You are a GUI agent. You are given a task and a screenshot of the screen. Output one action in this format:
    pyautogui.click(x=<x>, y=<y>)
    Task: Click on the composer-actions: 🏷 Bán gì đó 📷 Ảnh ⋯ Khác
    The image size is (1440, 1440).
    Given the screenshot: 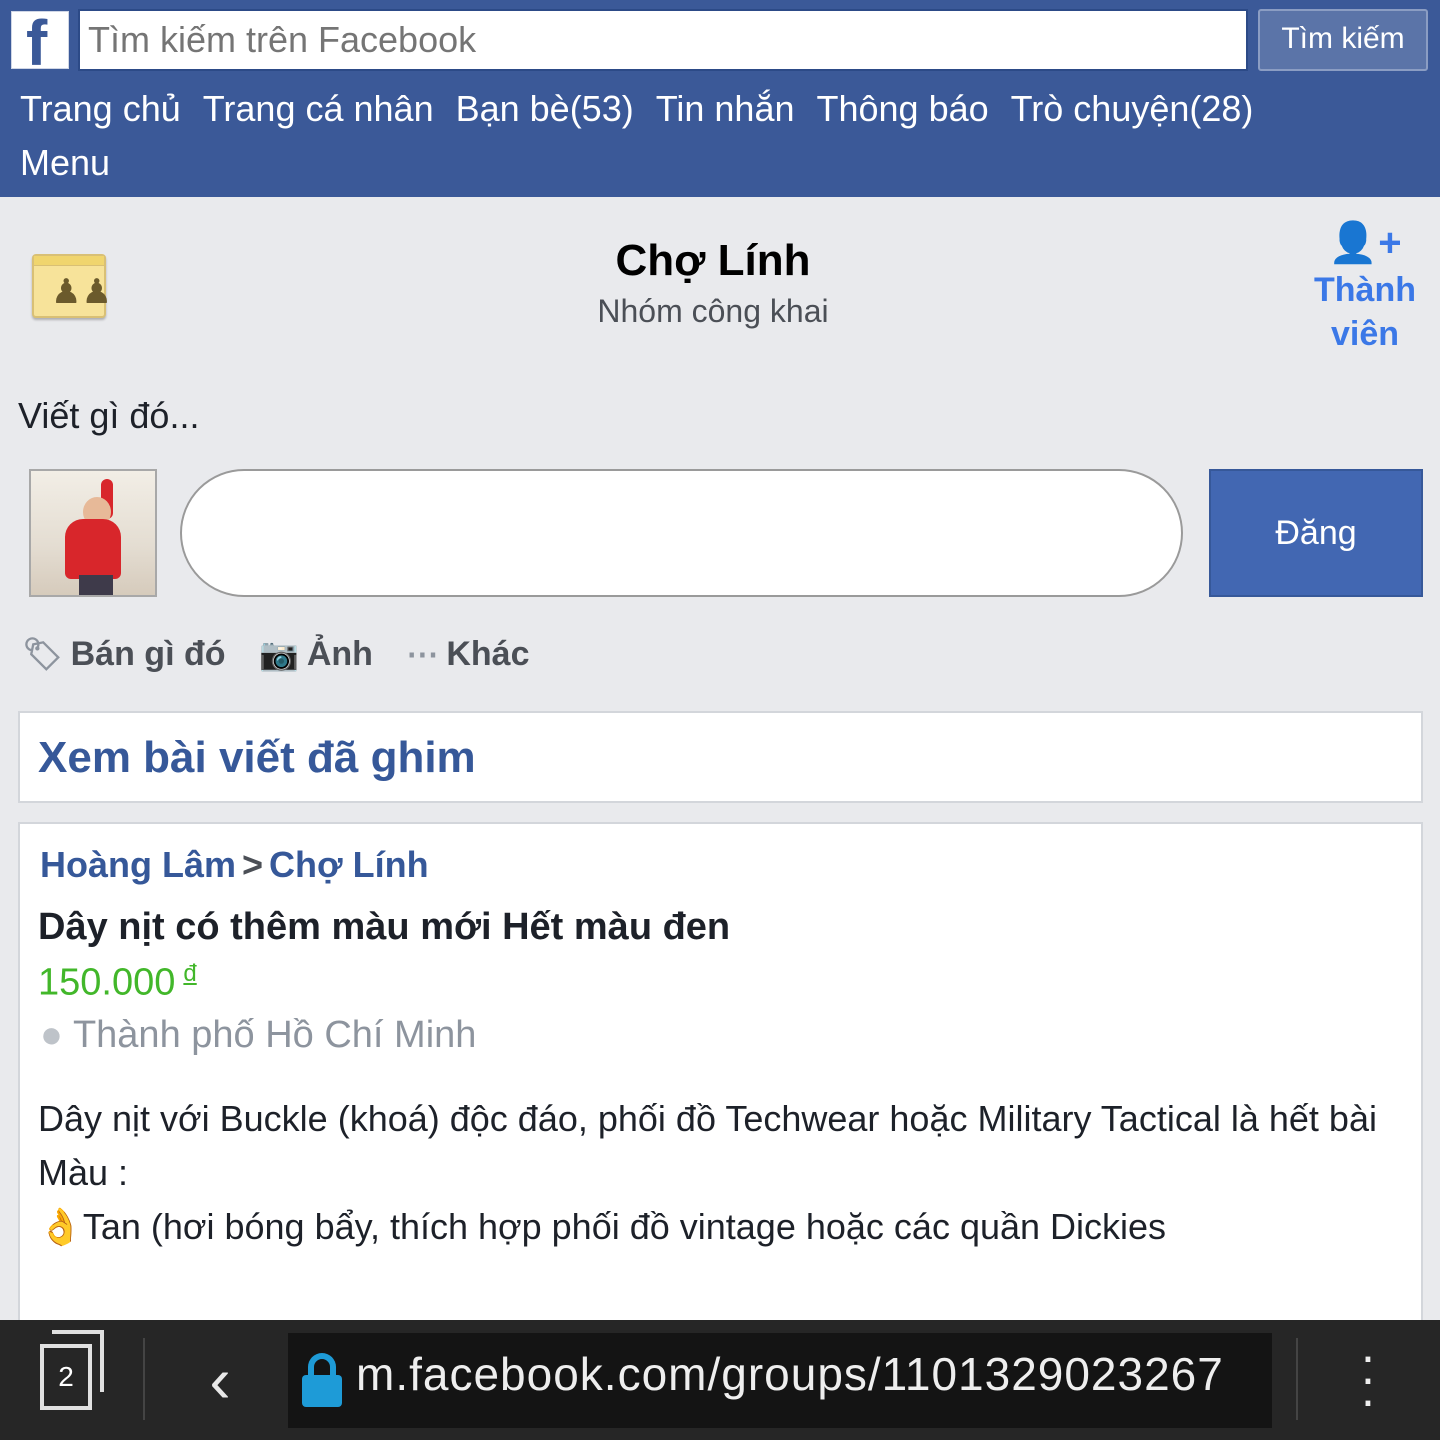 What is the action you would take?
    pyautogui.click(x=288, y=654)
    